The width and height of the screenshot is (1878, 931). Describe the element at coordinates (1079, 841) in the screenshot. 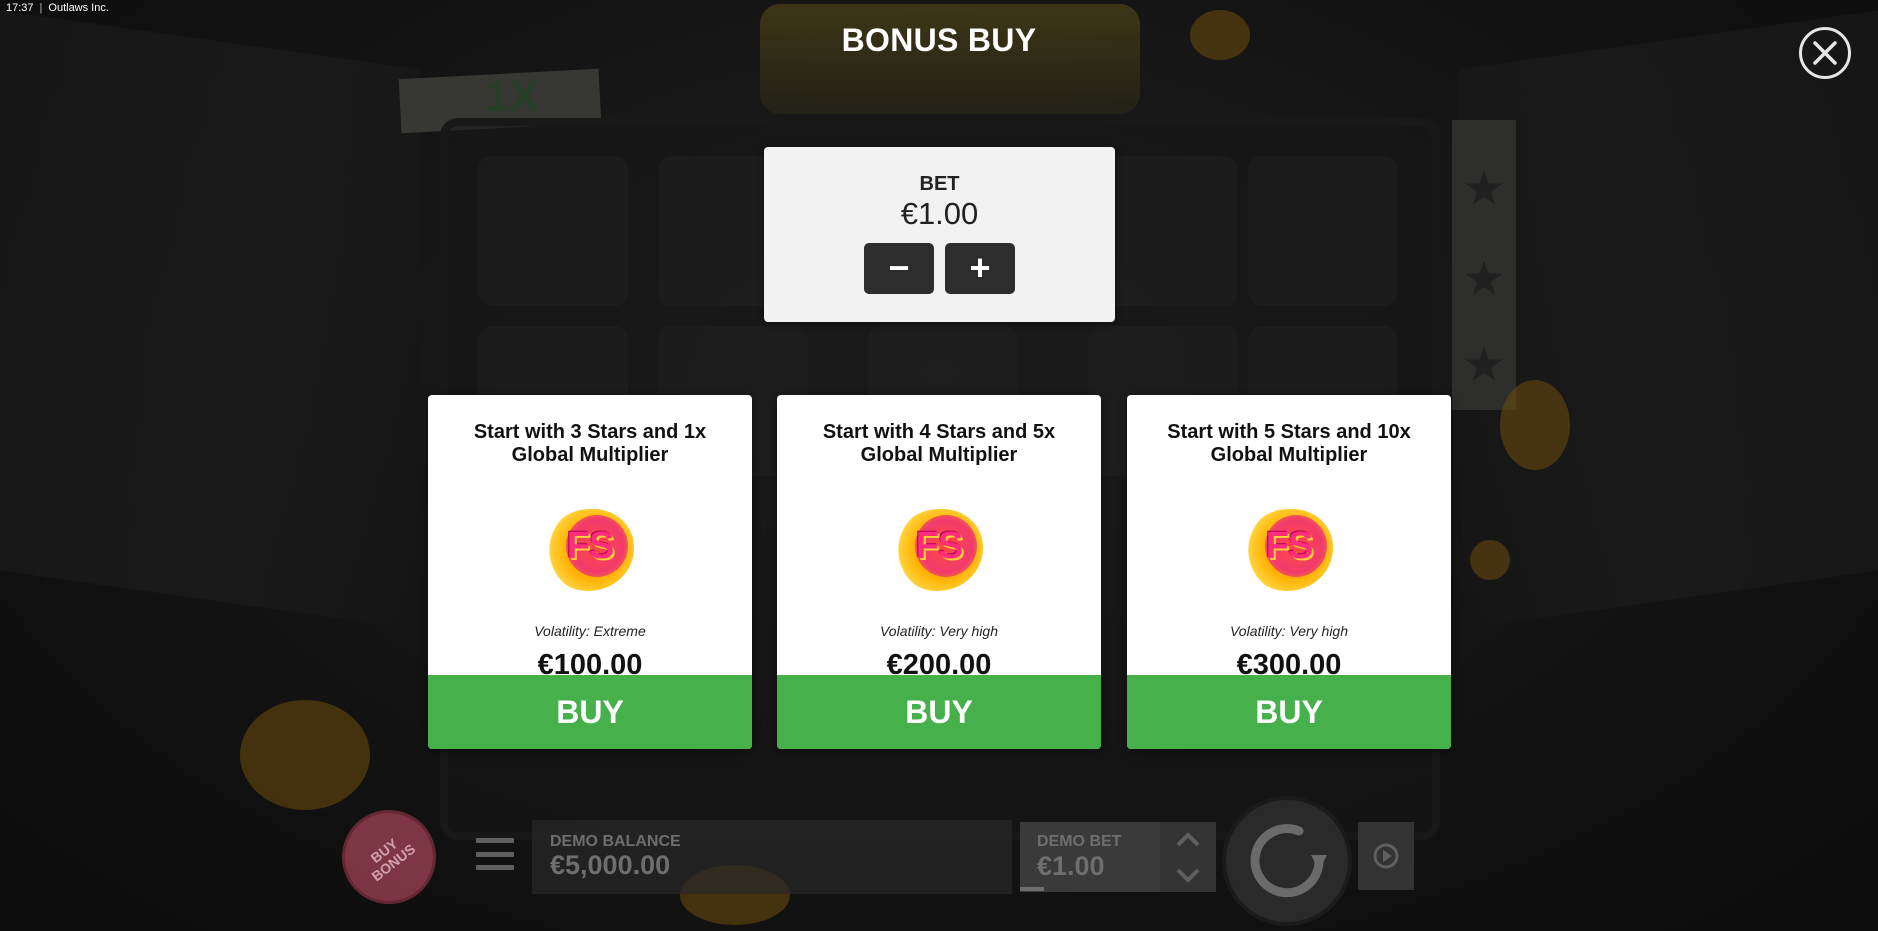

I see `demo-bet-label: DEMO BET` at that location.